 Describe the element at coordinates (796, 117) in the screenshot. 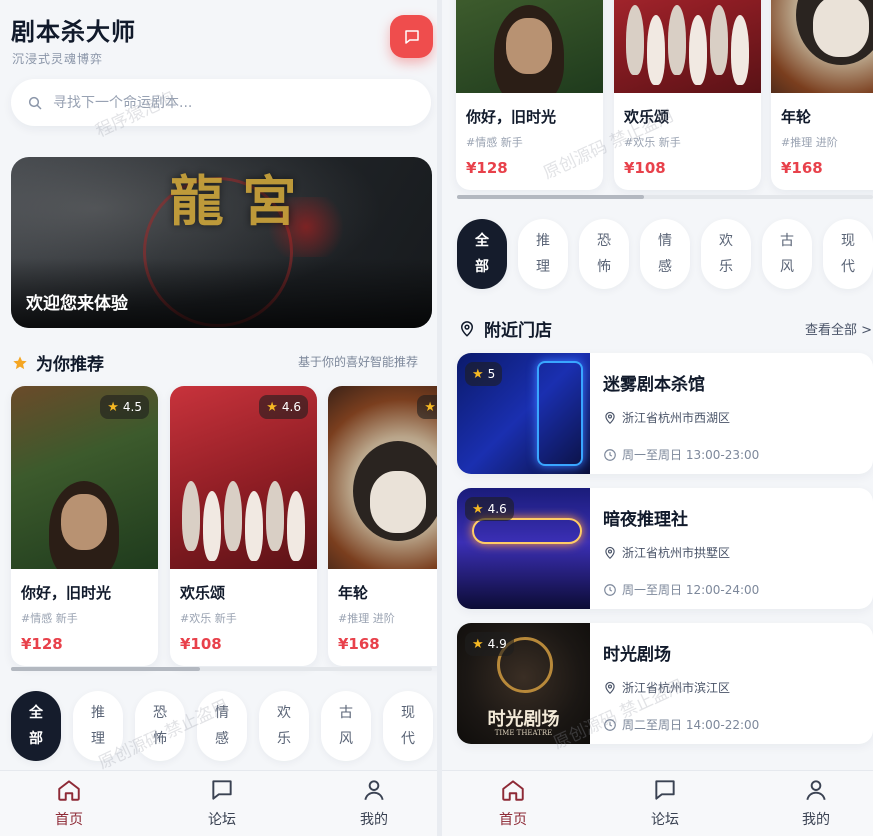

I see `script-name: 年轮` at that location.